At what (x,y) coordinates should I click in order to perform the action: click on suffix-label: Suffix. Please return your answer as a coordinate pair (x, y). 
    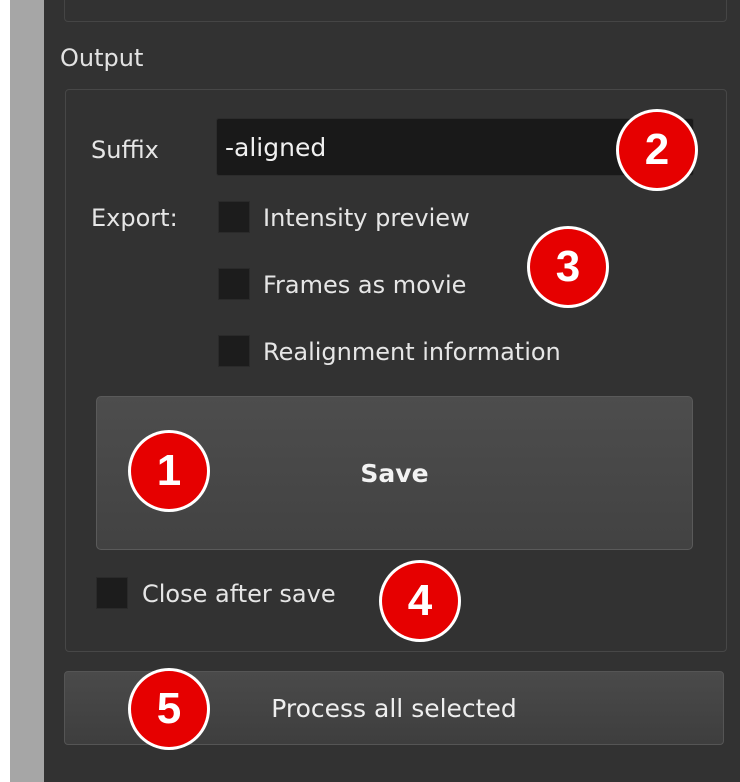
    Looking at the image, I should click on (125, 150).